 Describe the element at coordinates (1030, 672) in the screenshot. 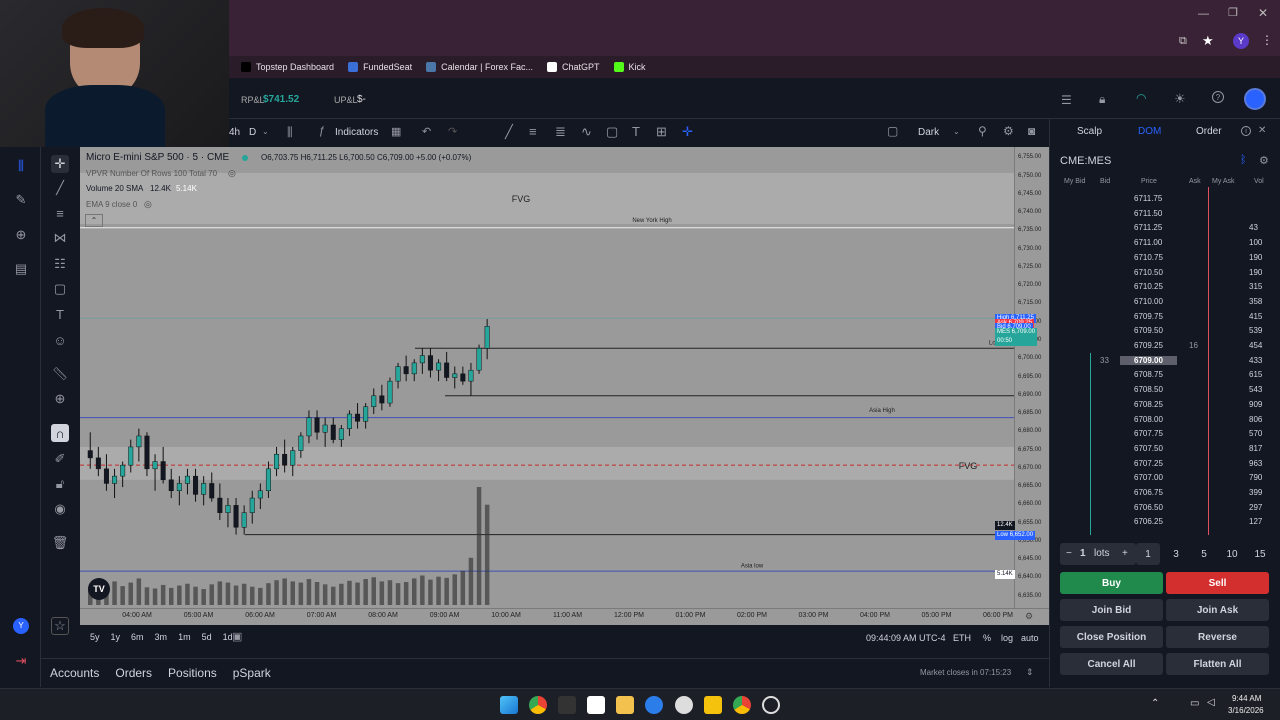

I see `expand-icon: ⇕` at that location.